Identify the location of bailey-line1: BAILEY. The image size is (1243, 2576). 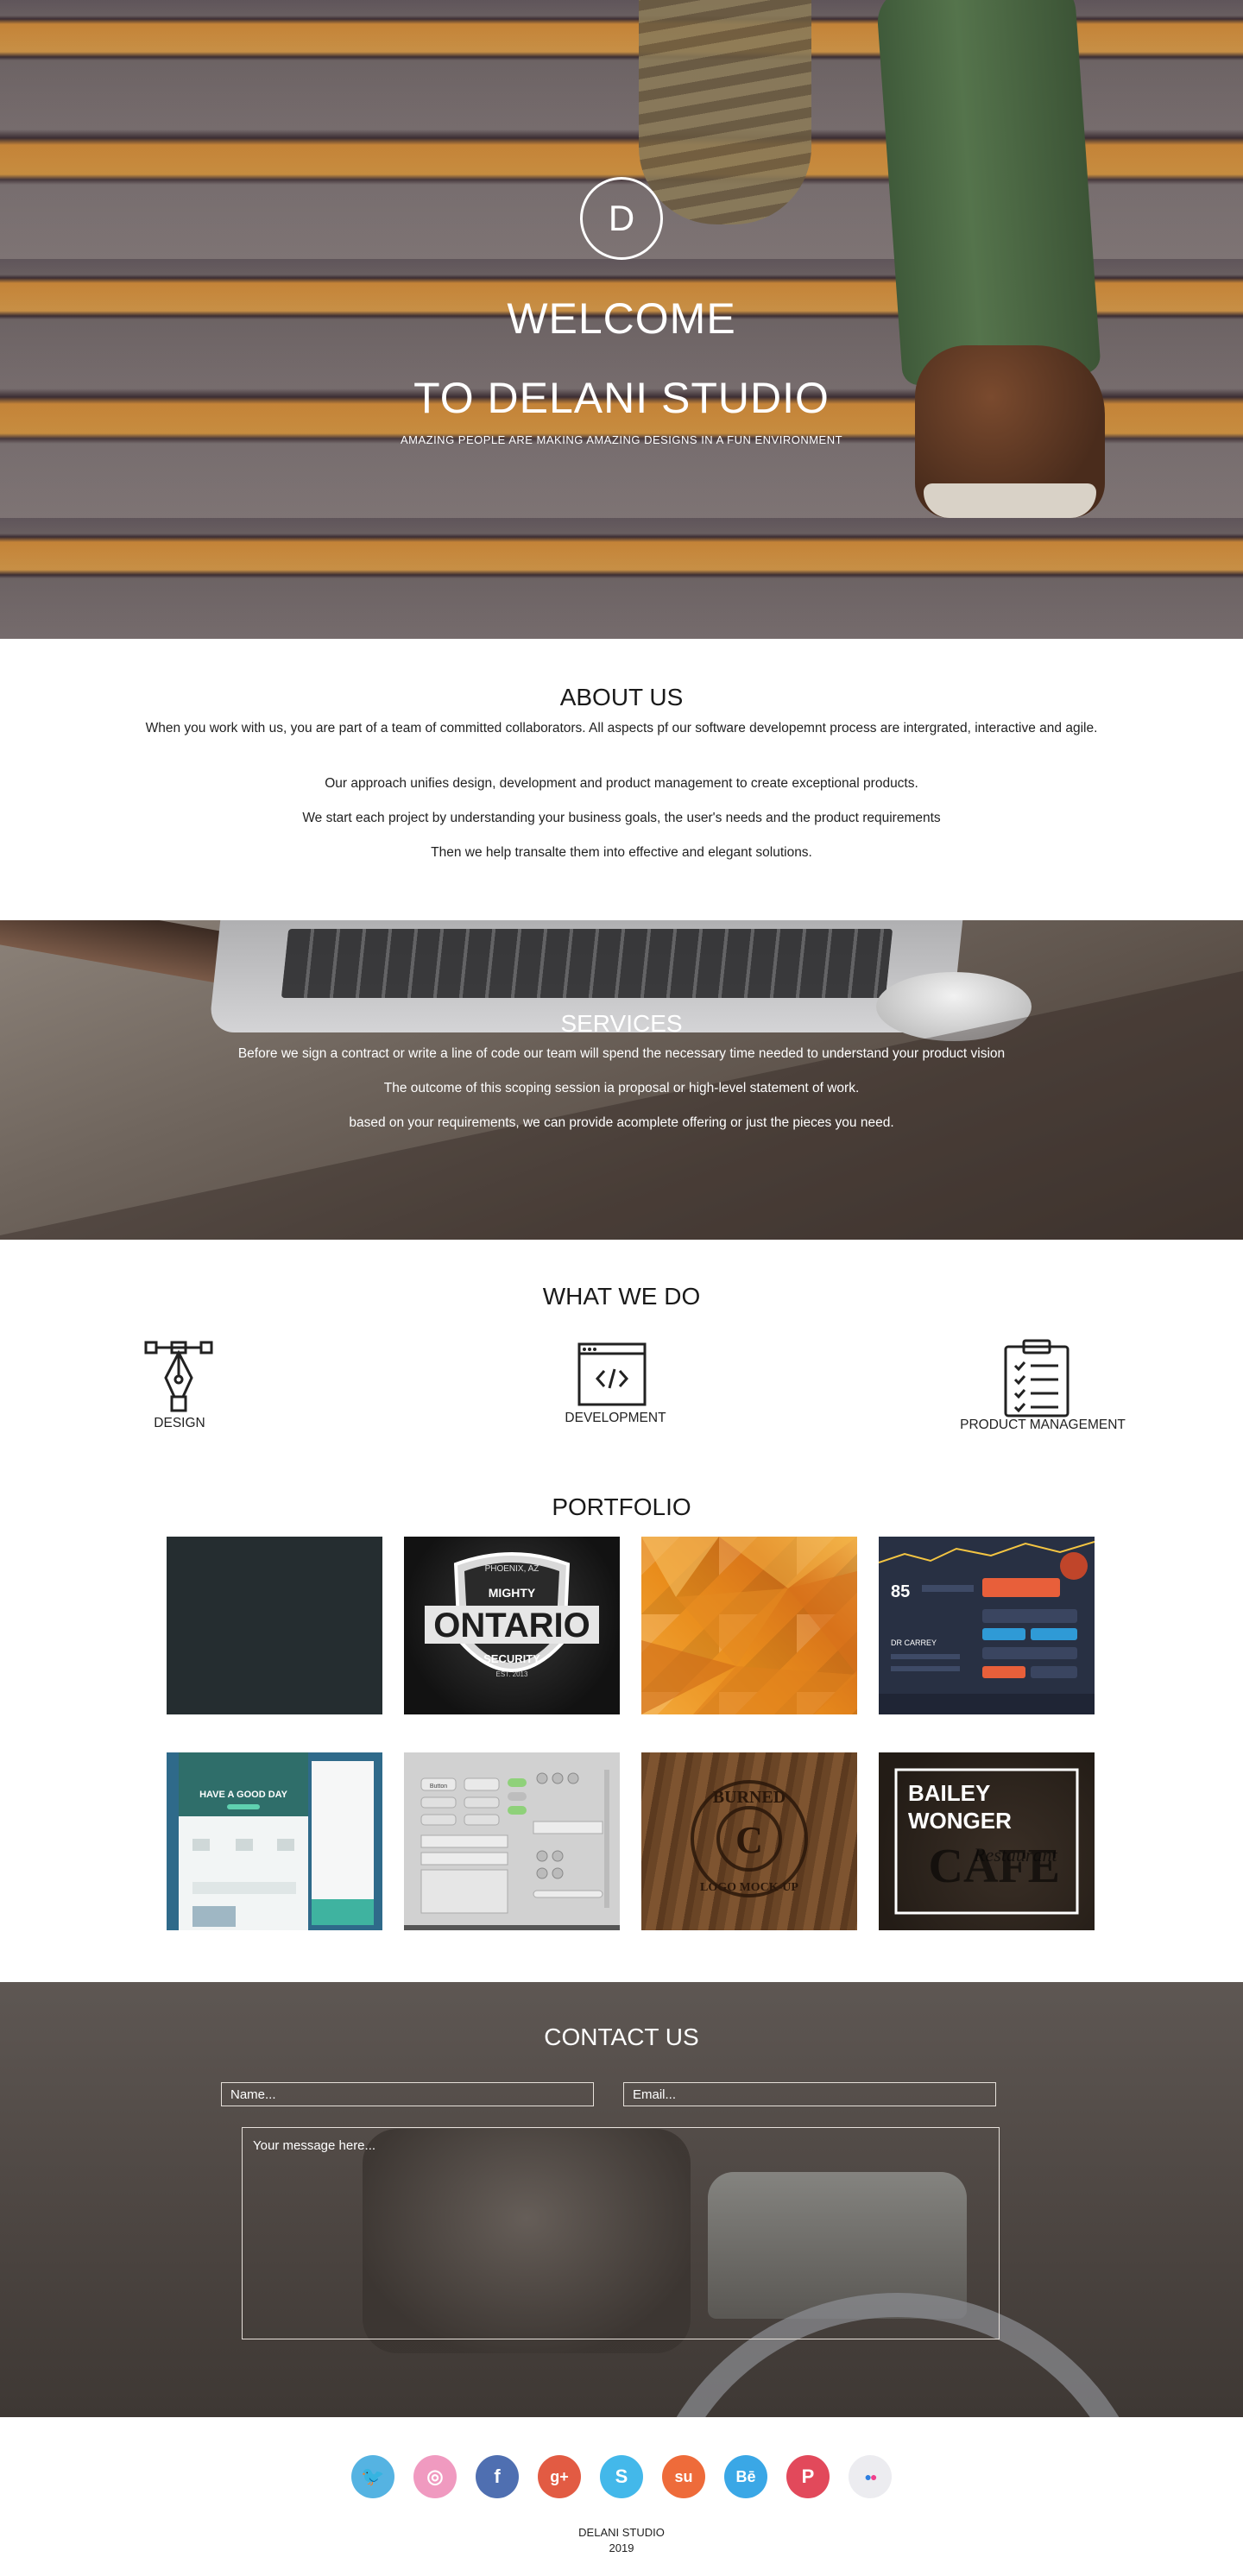
(949, 1793).